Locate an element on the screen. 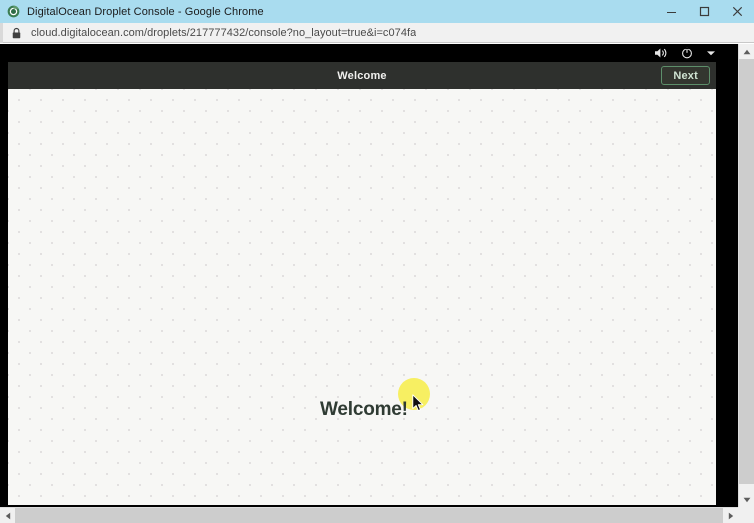  scroll-up-button is located at coordinates (746, 51).